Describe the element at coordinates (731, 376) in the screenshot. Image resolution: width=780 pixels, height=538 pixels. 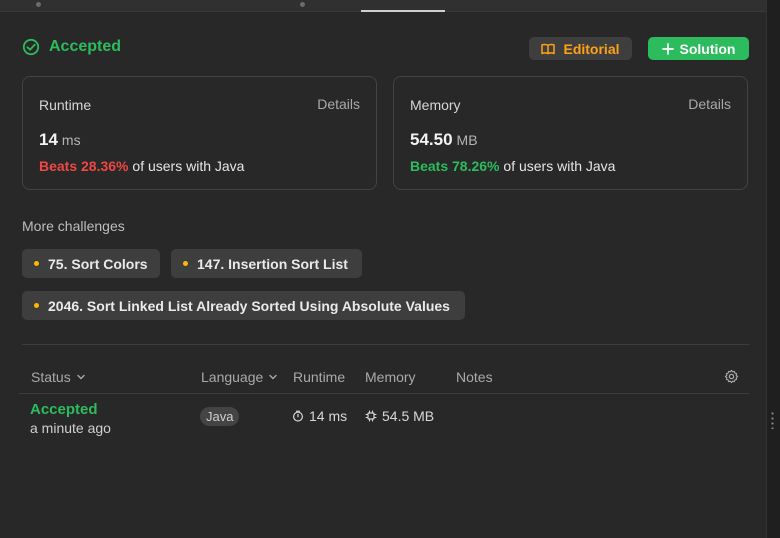
I see `gear-icon` at that location.